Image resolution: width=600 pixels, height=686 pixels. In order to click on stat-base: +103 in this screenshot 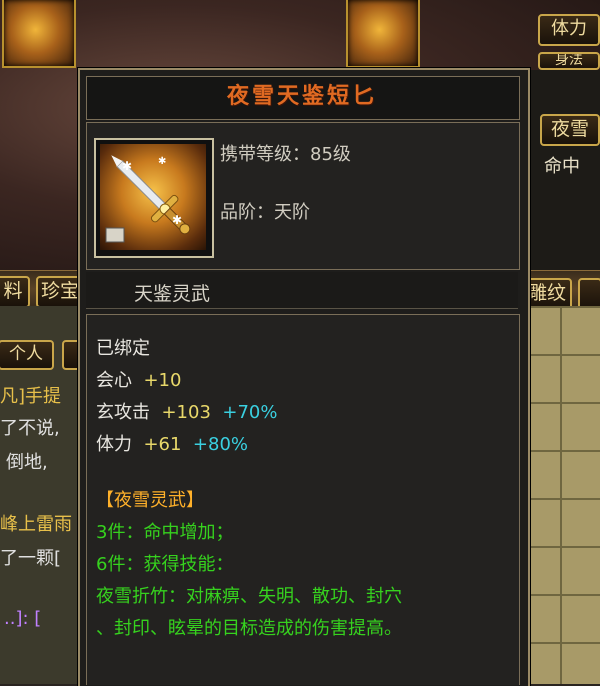, I will do `click(186, 412)`.